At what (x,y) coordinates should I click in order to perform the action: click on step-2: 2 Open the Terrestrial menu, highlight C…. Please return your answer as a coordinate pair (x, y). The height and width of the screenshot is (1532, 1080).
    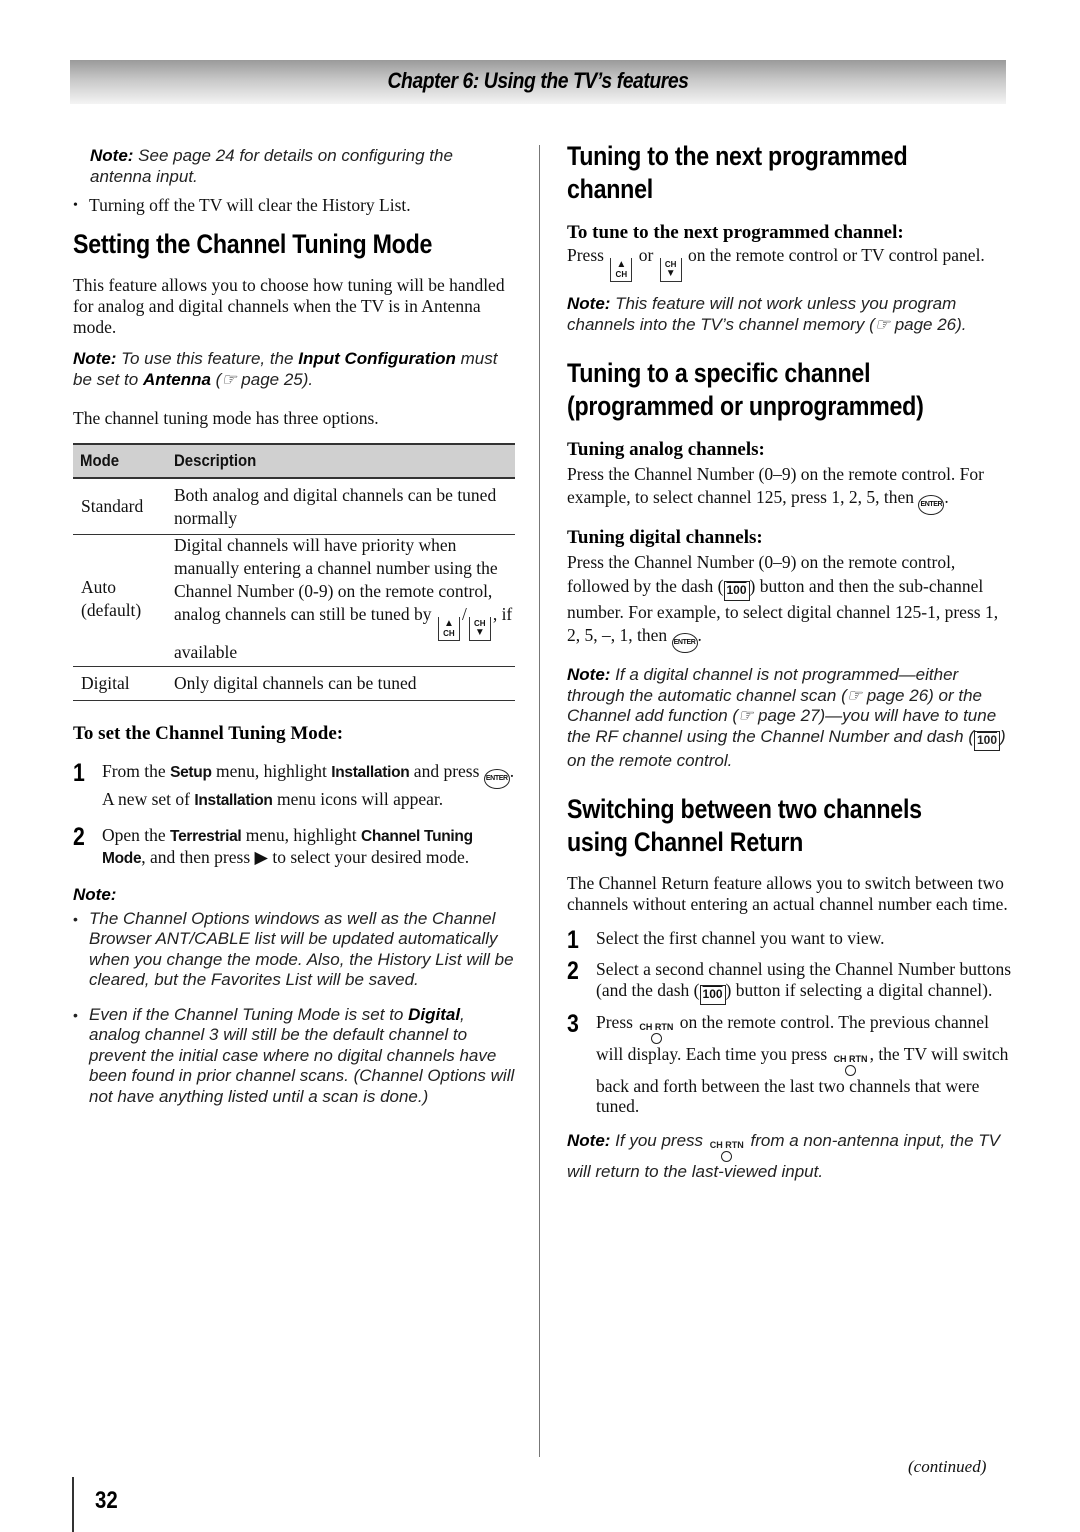
    Looking at the image, I should click on (295, 847).